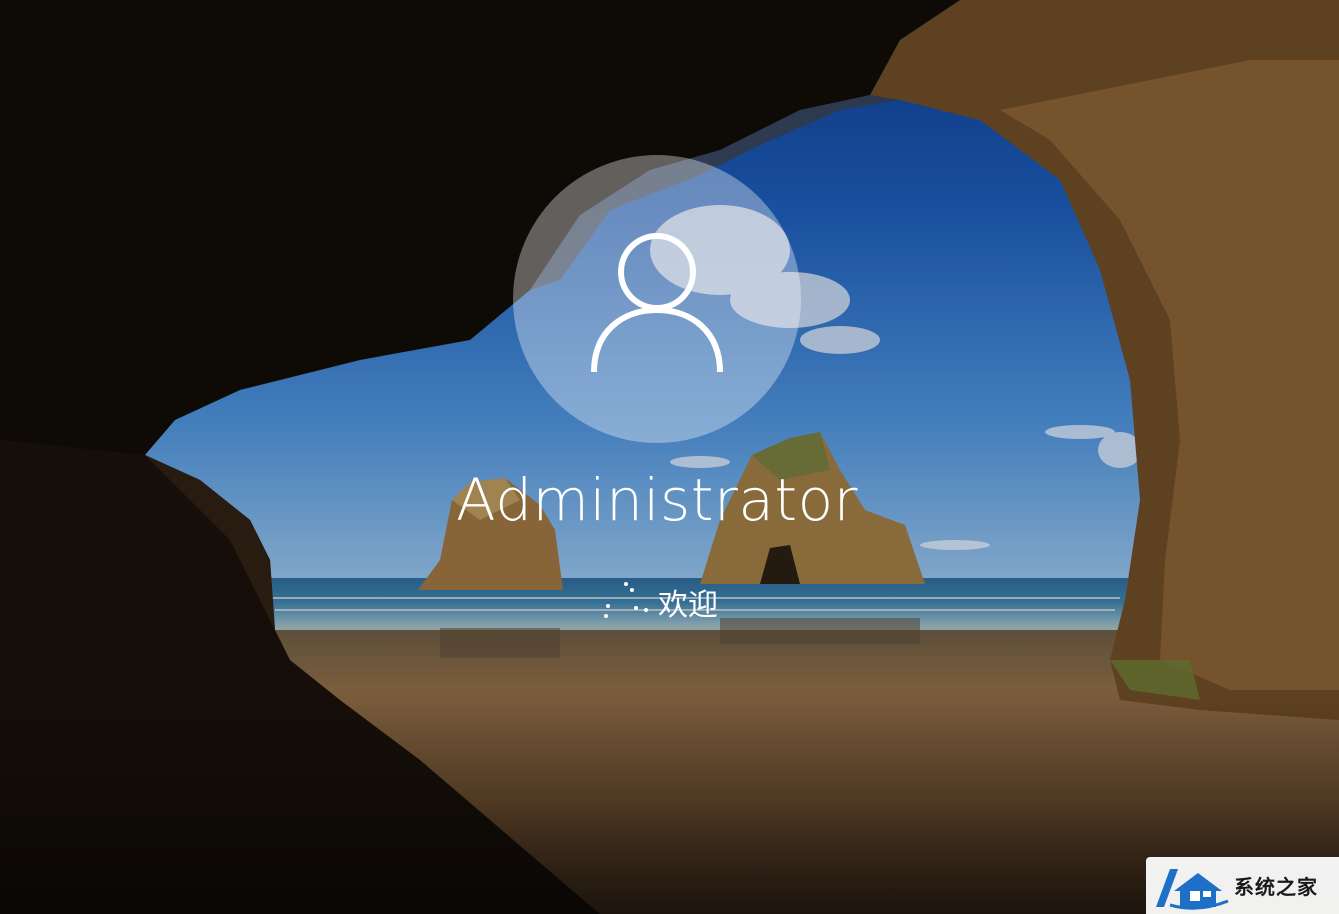 This screenshot has height=914, width=1339. Describe the element at coordinates (688, 605) in the screenshot. I see `status-text: 欢迎` at that location.